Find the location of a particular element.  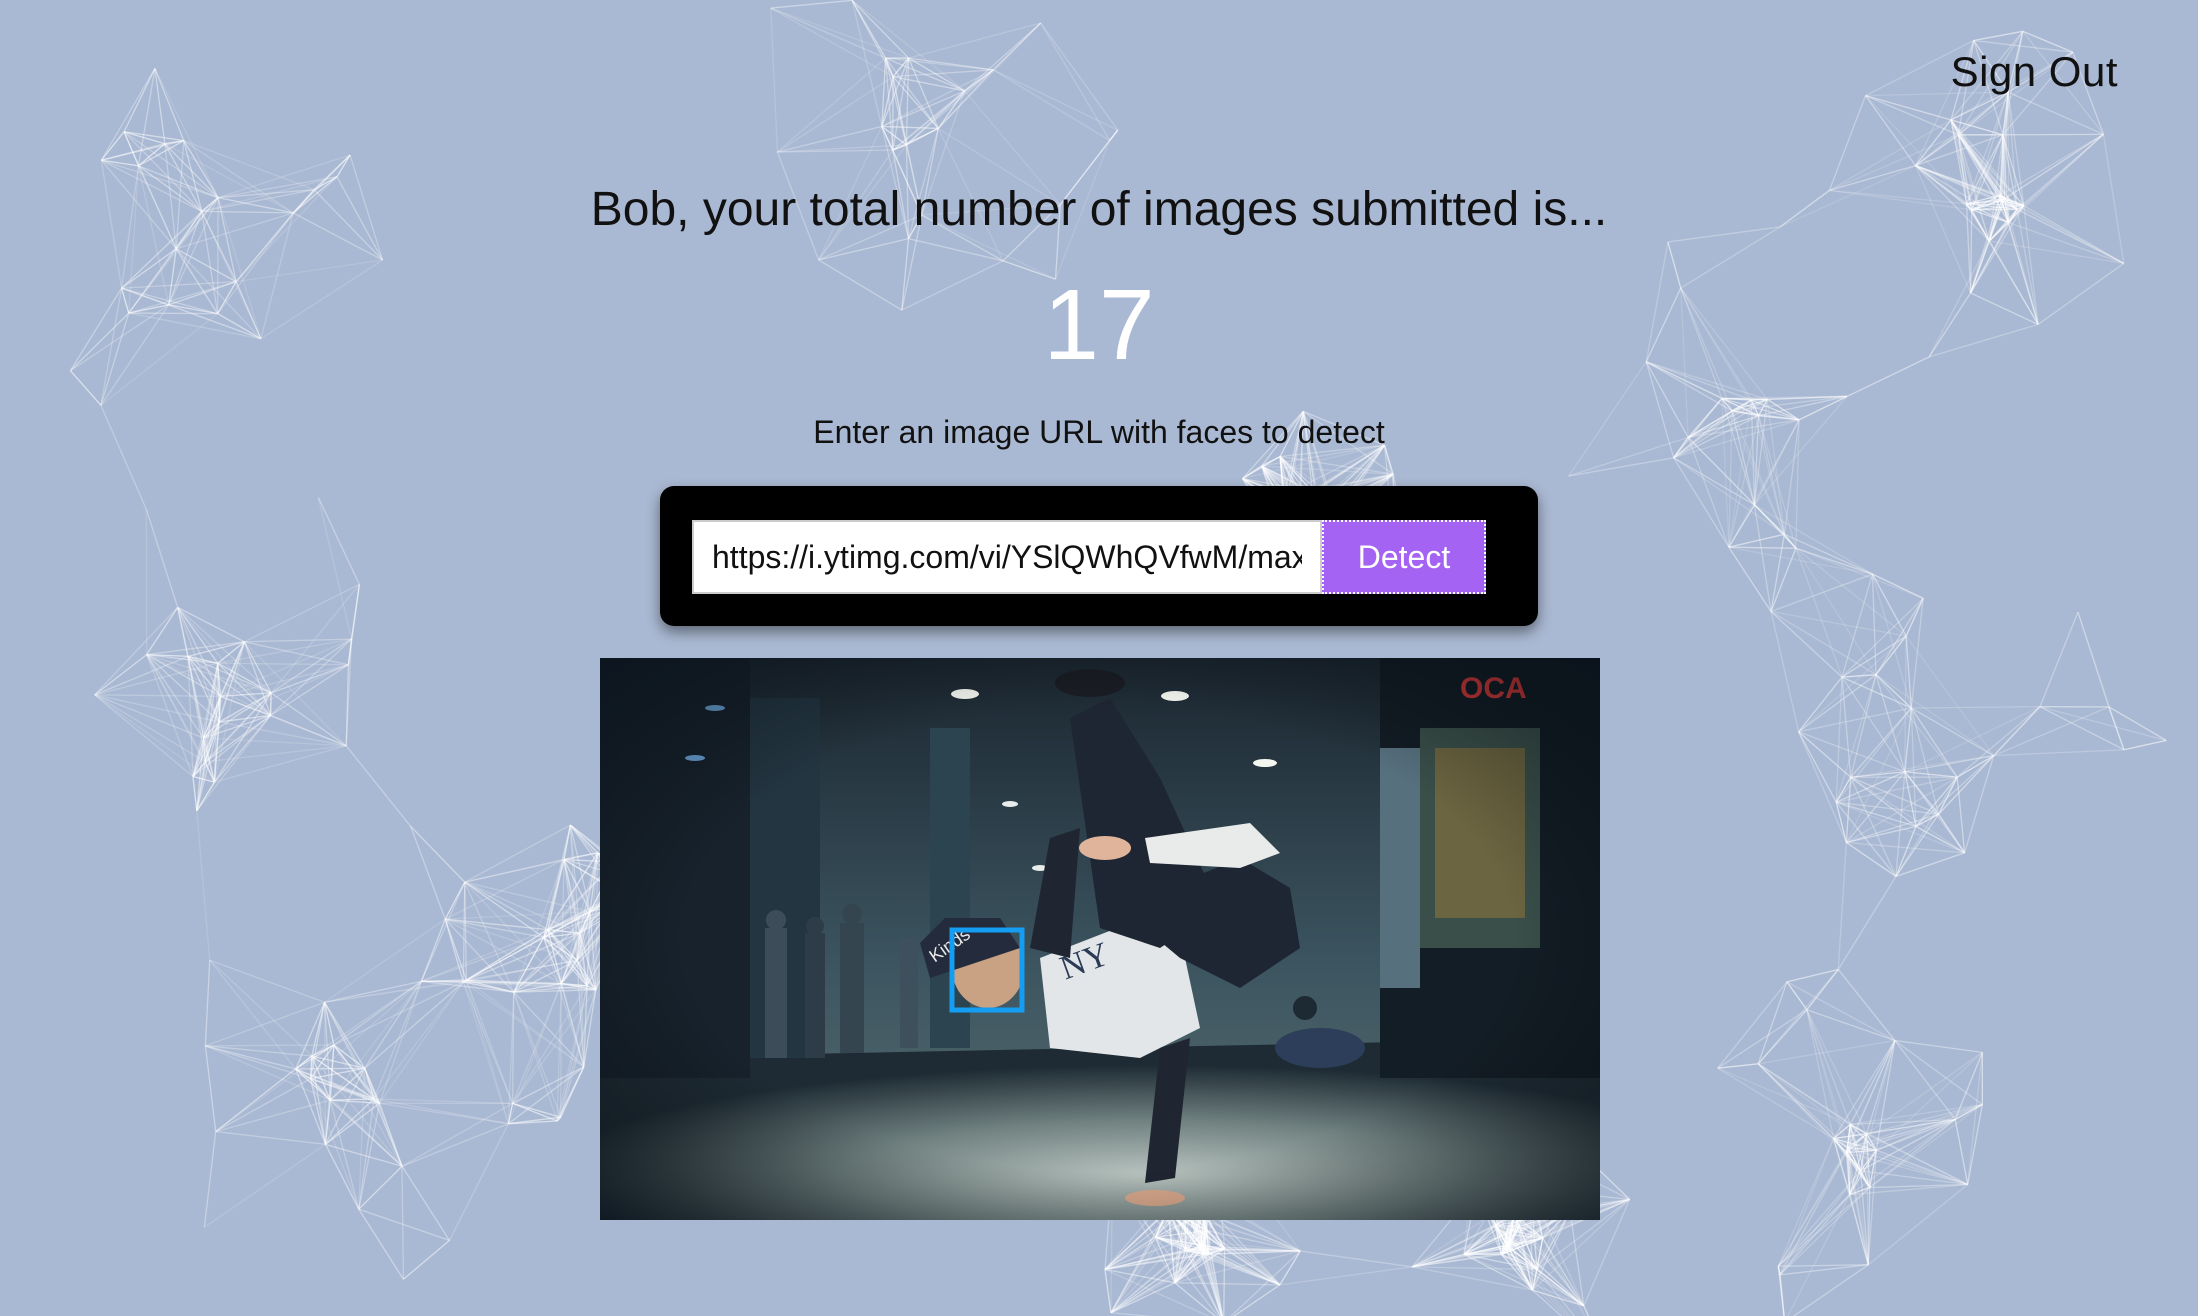

image-link-form: Detect is located at coordinates (1099, 556).